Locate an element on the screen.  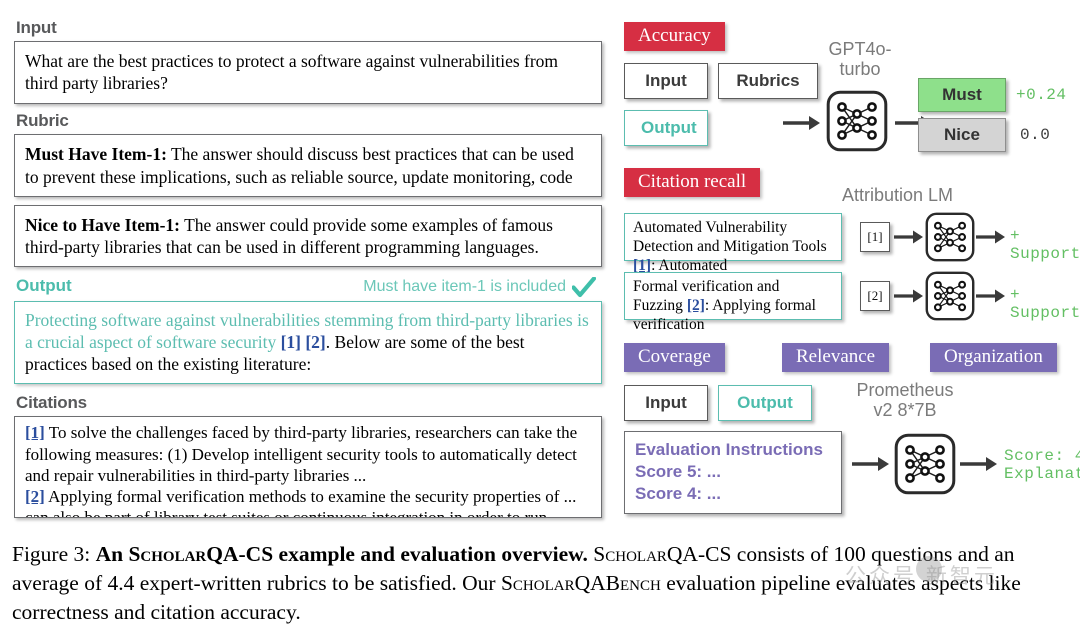
watermark-badge-icon is located at coordinates (929, 569).